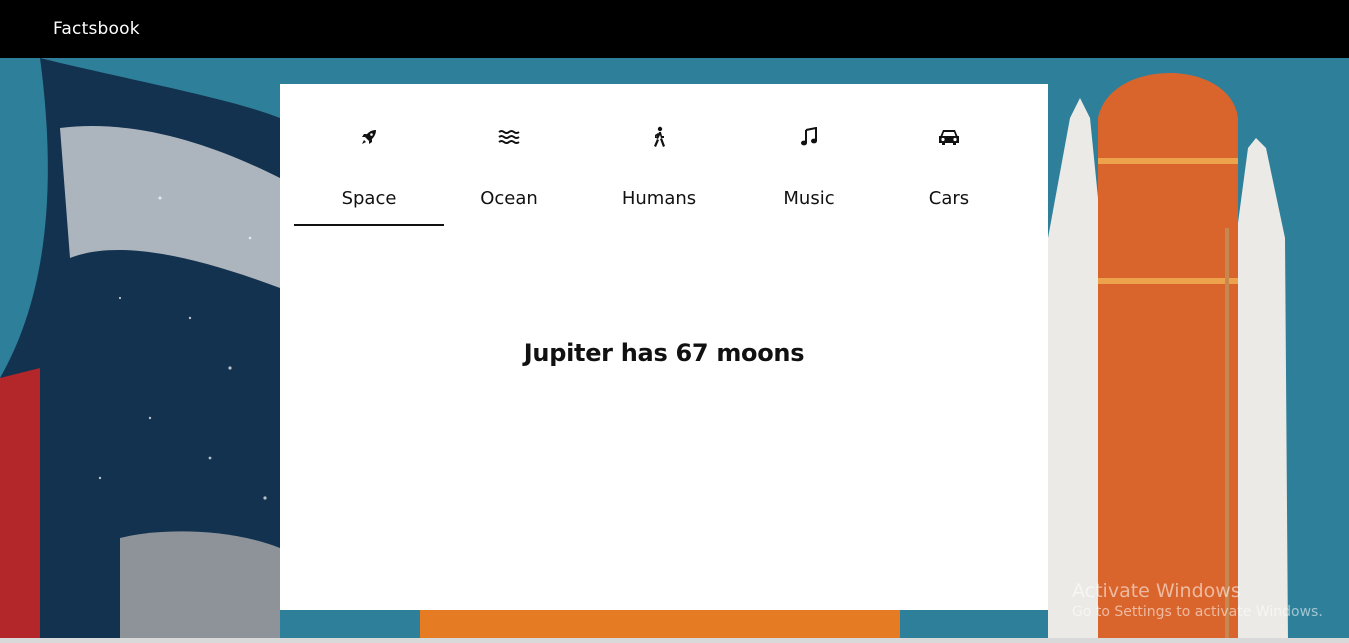 The height and width of the screenshot is (643, 1349). Describe the element at coordinates (949, 155) in the screenshot. I see `tab-cars: Cars` at that location.